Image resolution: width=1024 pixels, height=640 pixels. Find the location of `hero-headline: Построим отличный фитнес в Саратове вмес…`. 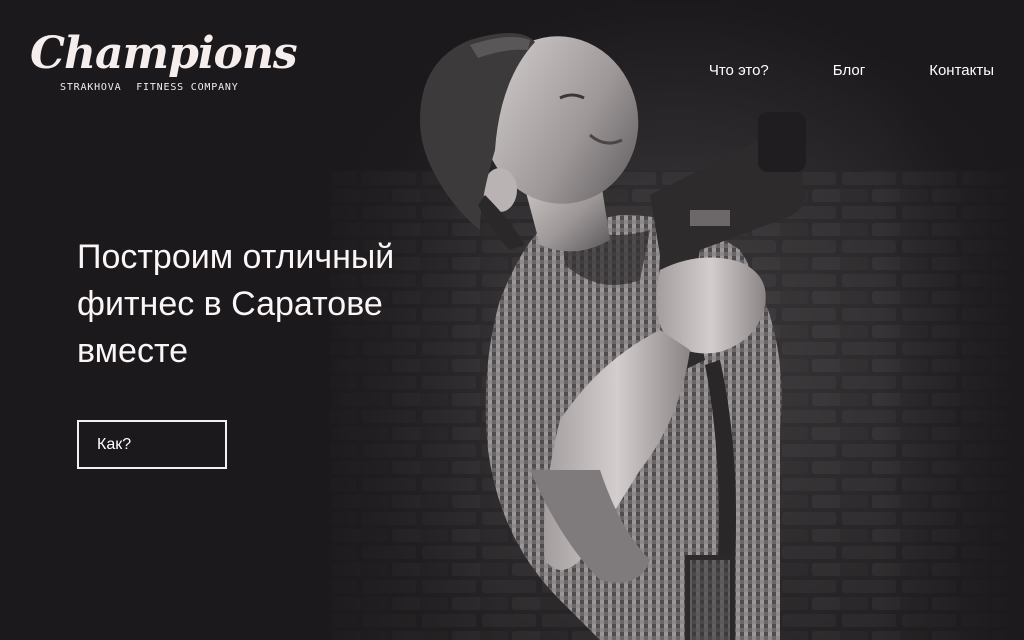

hero-headline: Построим отличный фитнес в Саратове вмес… is located at coordinates (267, 304).